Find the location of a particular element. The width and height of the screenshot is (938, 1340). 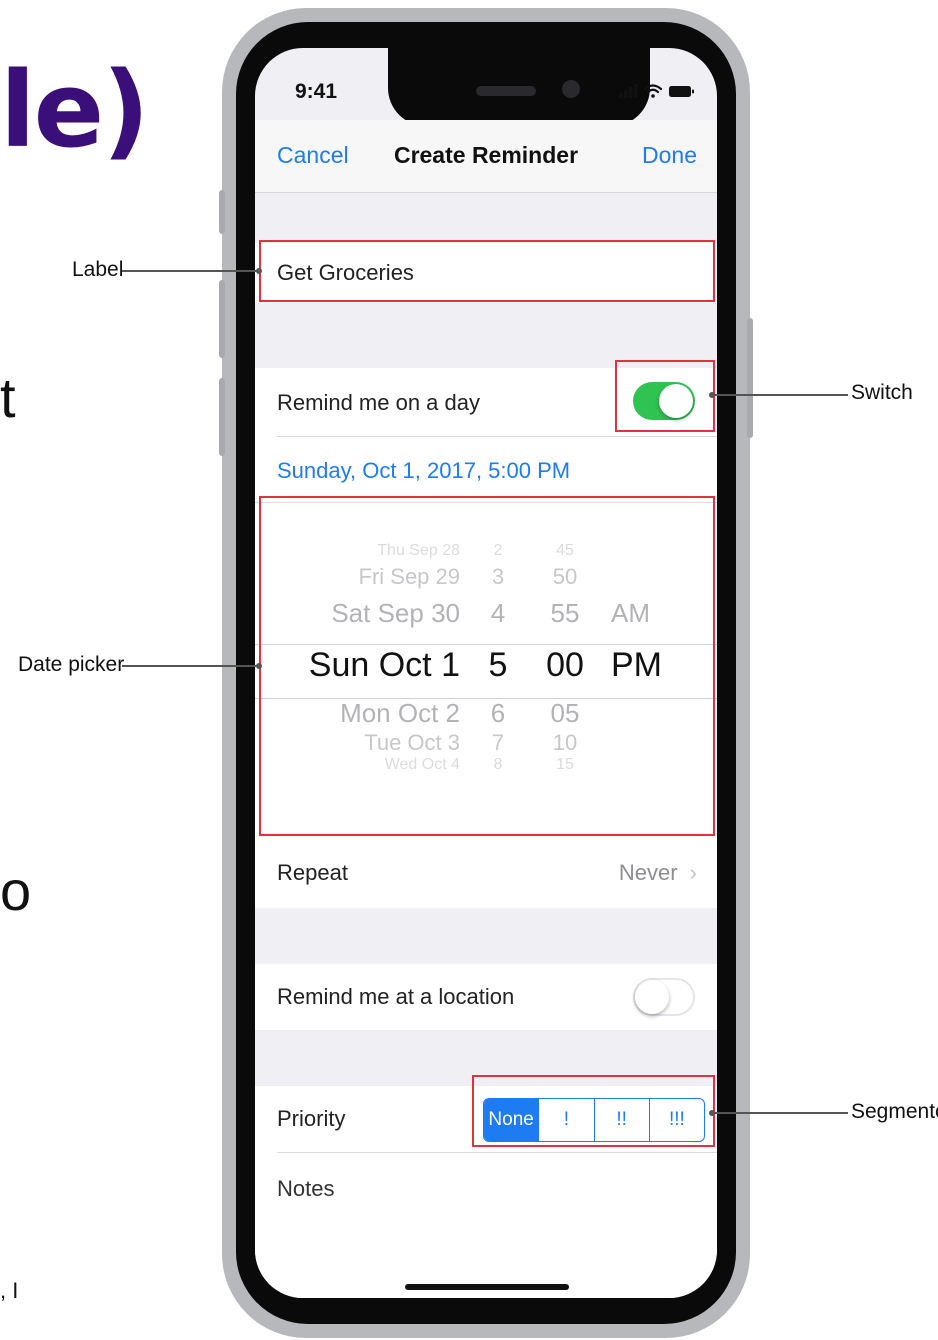

repeat-value: Never › is located at coordinates (658, 873).